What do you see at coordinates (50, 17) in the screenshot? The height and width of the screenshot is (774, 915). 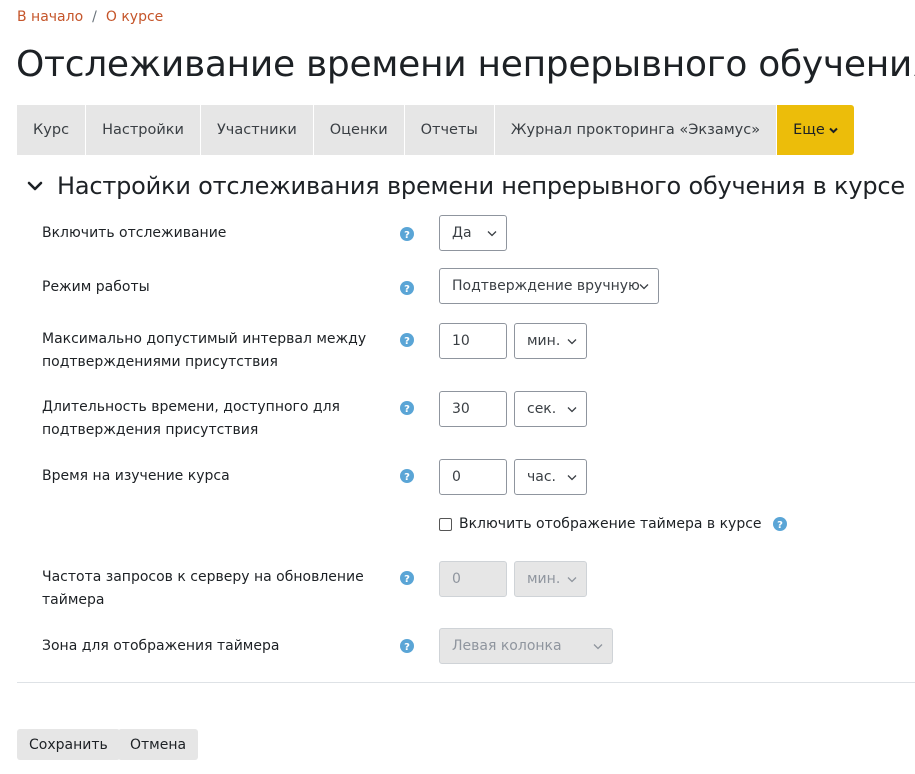 I see `breadcrumb-home-link: В начало` at bounding box center [50, 17].